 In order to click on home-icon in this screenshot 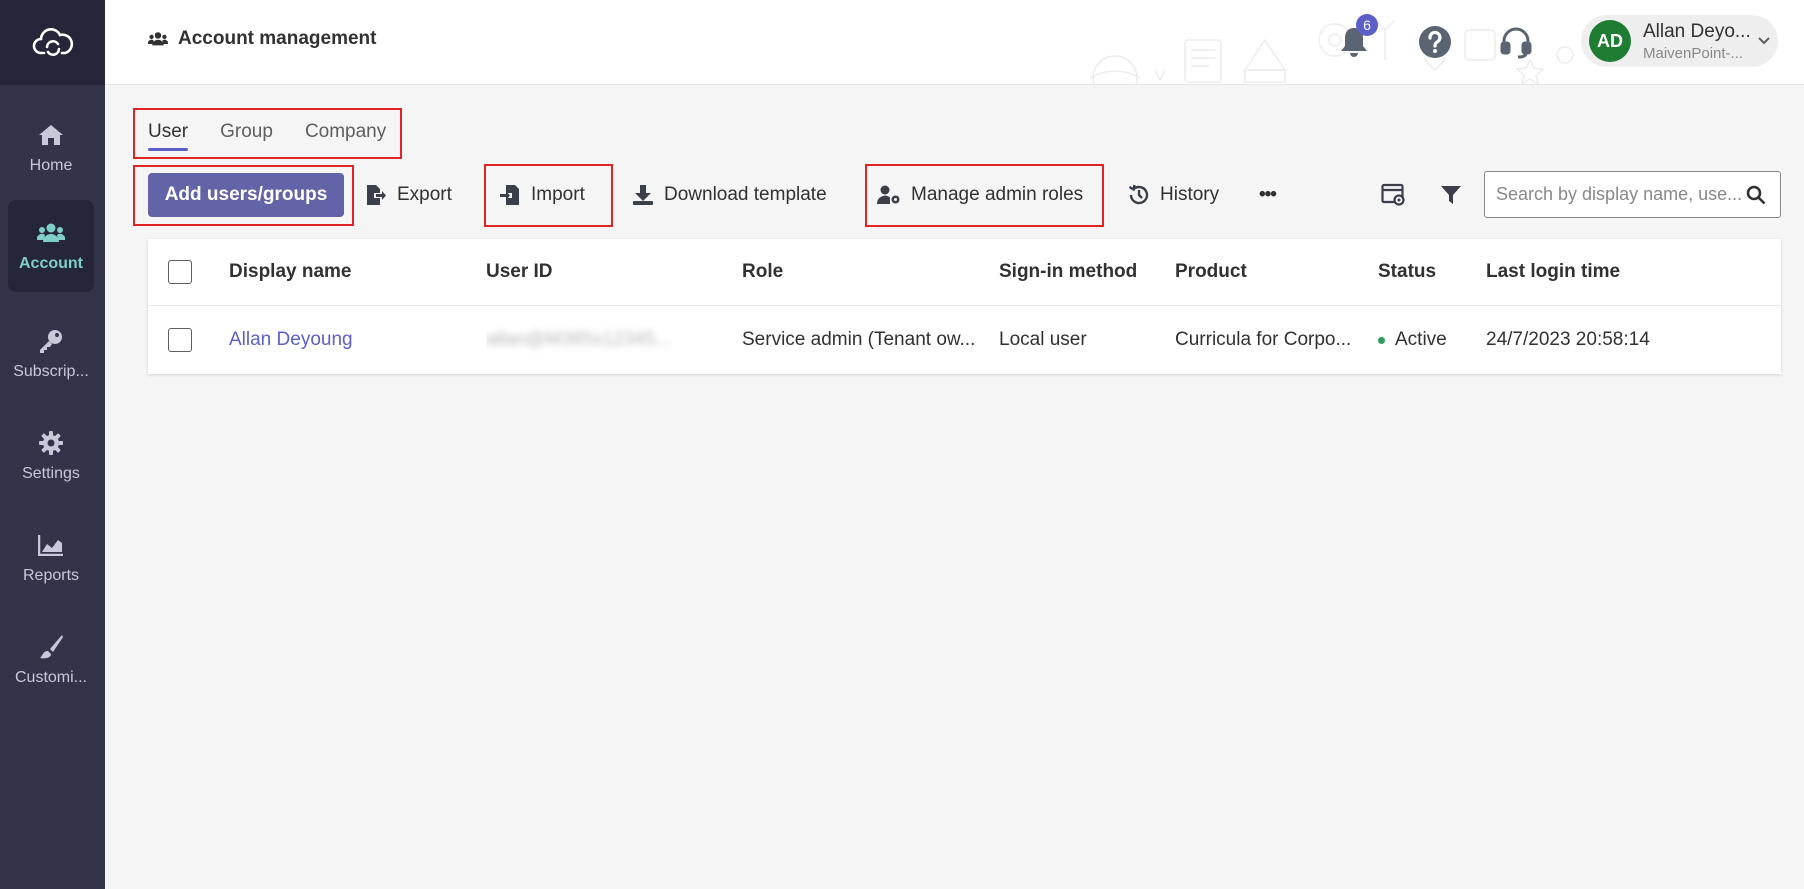, I will do `click(51, 135)`.